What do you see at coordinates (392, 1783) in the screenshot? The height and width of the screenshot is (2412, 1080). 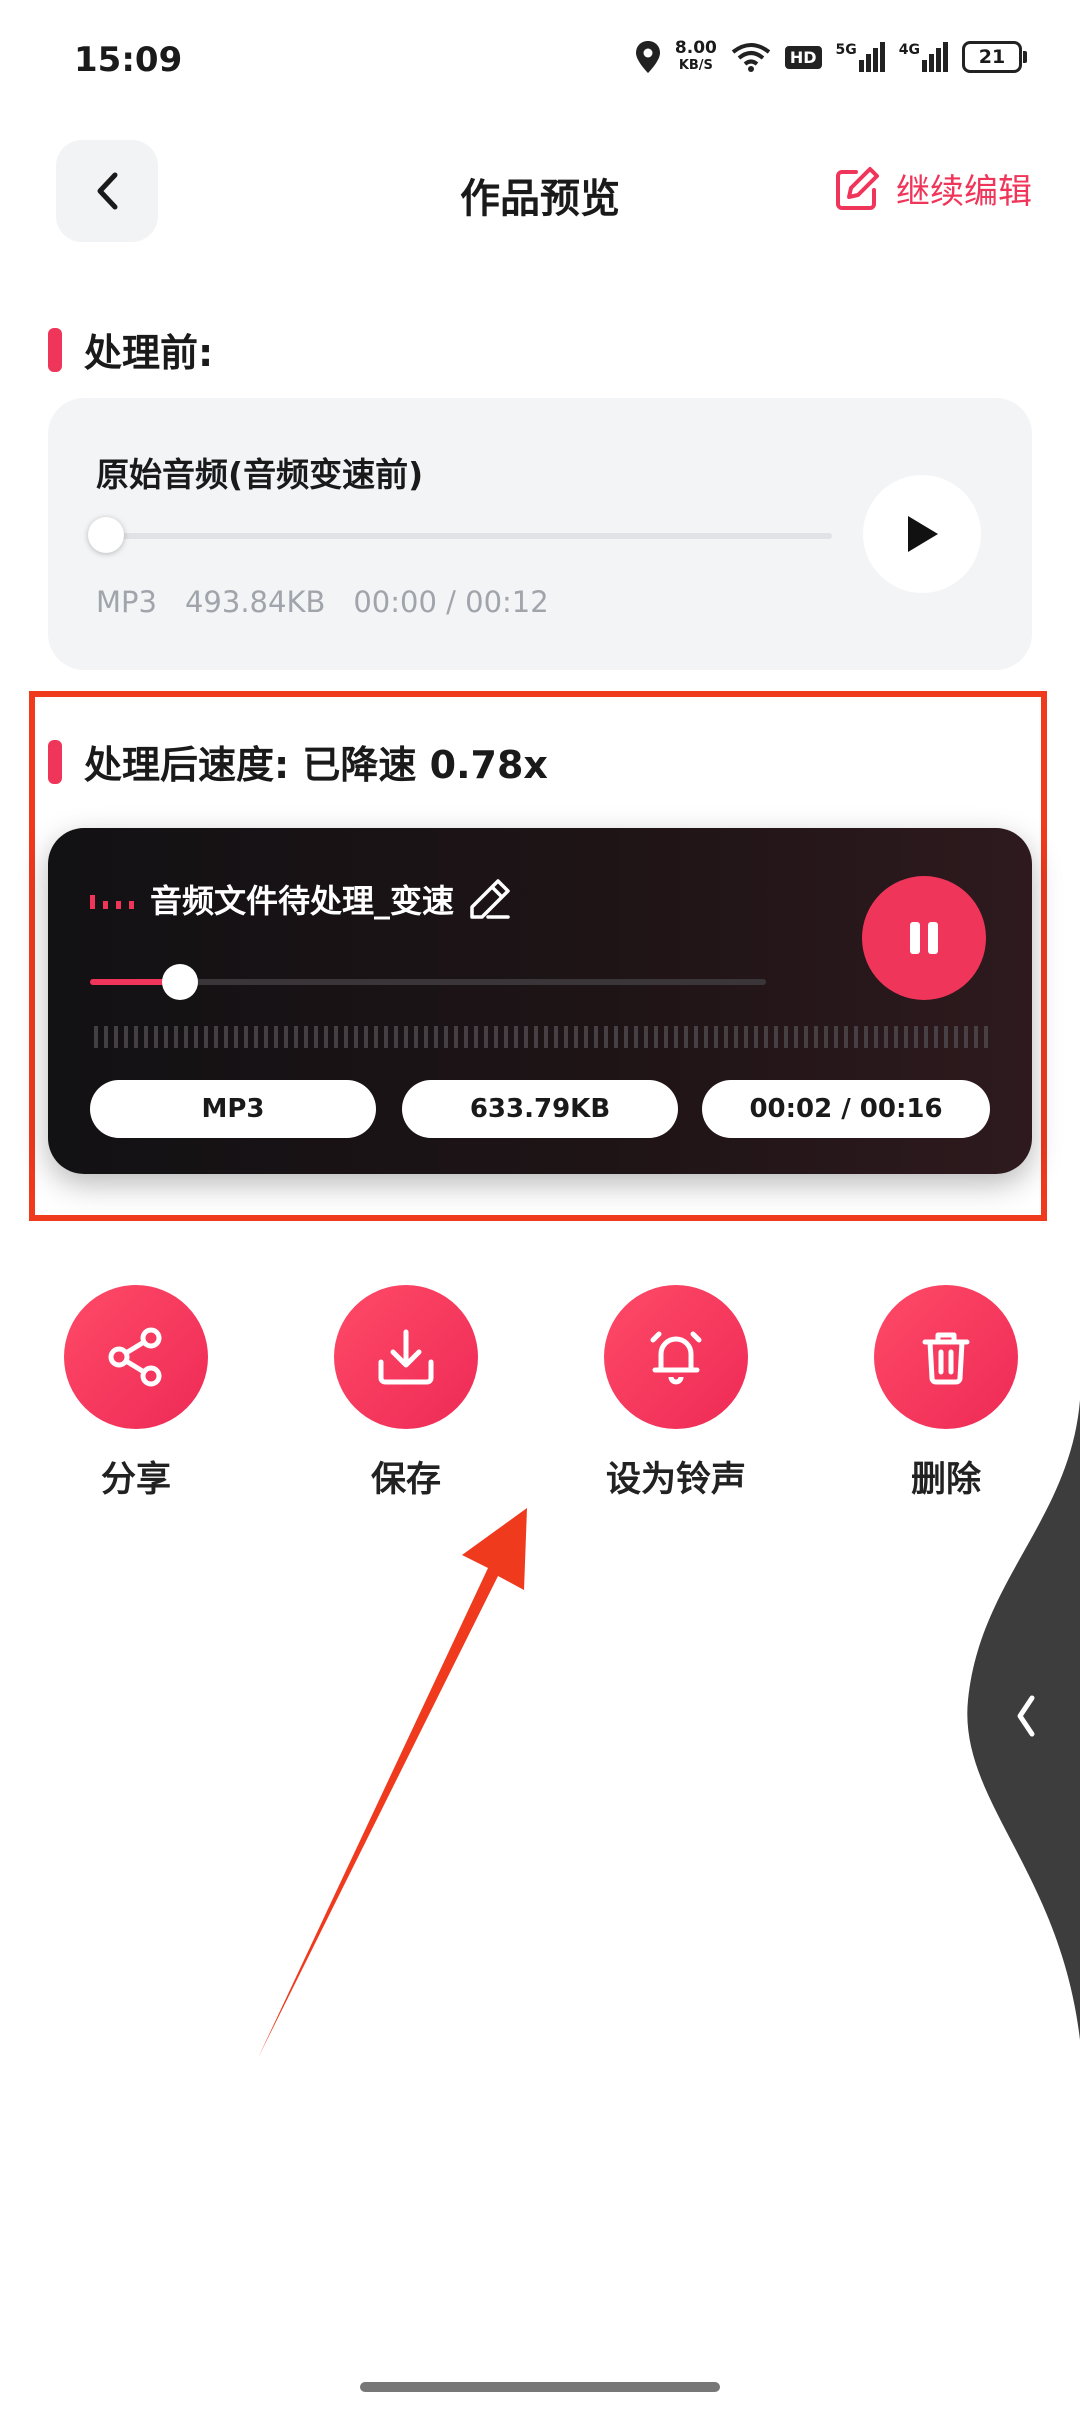 I see `annotation-arrow` at bounding box center [392, 1783].